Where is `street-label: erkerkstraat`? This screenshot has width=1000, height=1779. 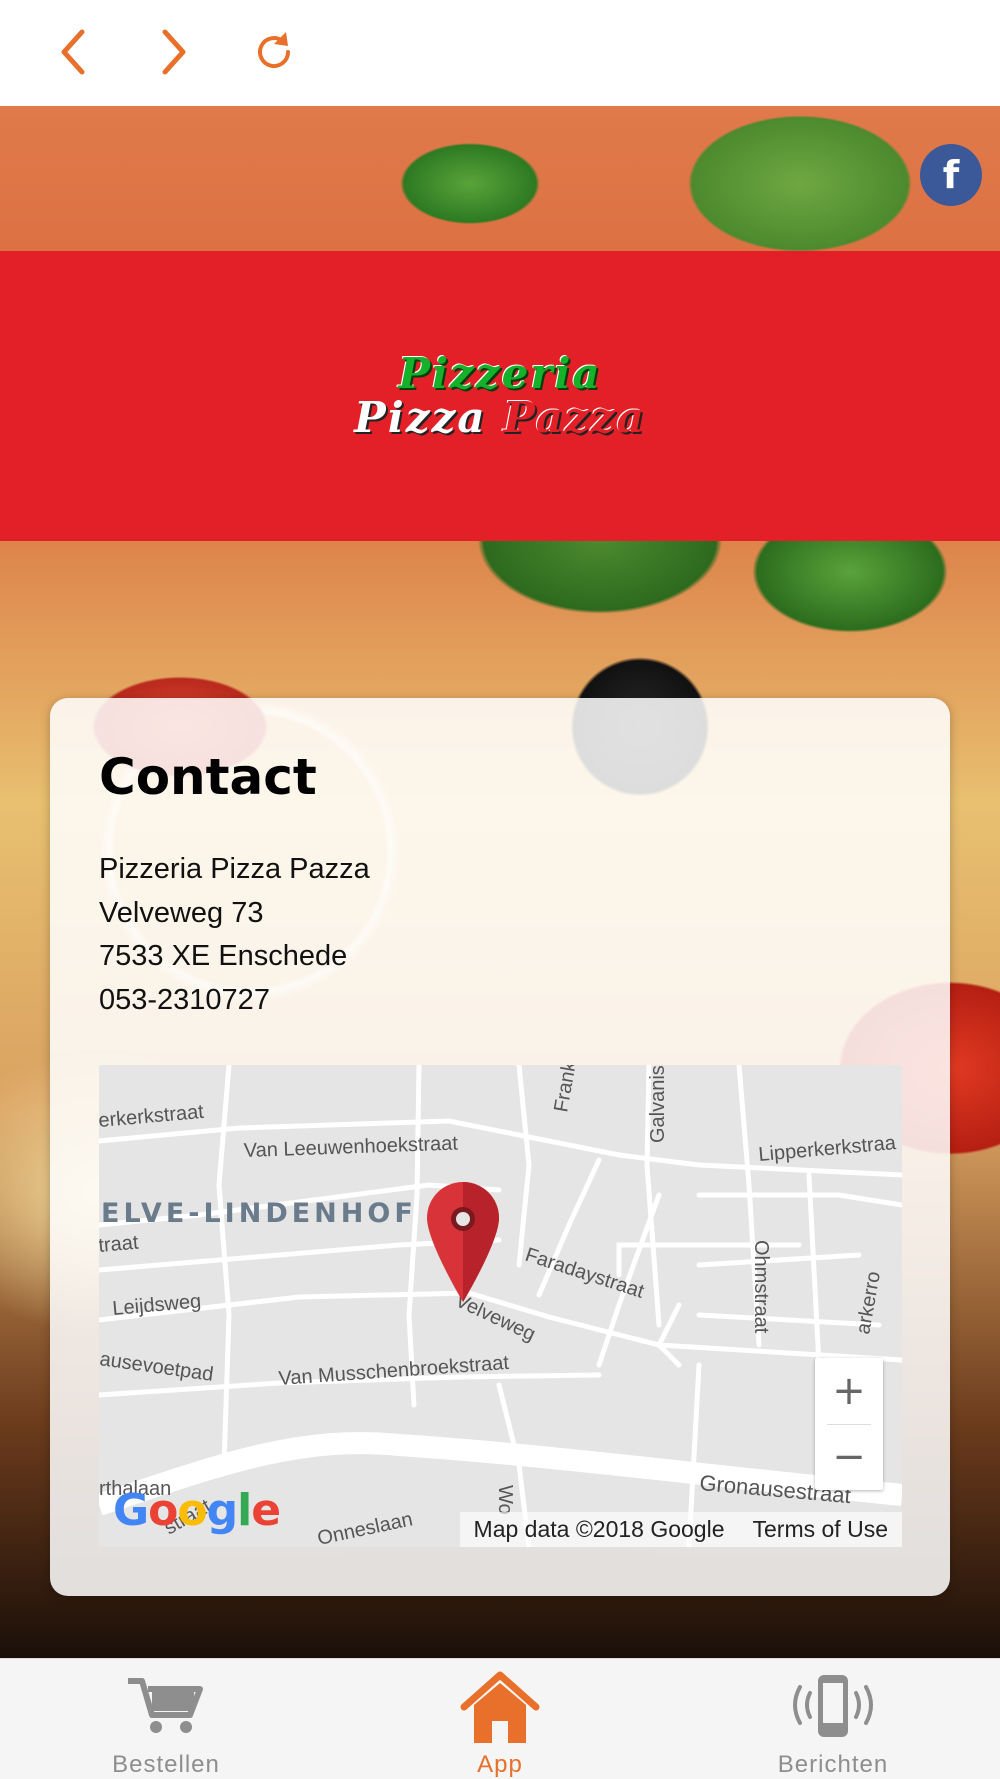 street-label: erkerkstraat is located at coordinates (152, 1116).